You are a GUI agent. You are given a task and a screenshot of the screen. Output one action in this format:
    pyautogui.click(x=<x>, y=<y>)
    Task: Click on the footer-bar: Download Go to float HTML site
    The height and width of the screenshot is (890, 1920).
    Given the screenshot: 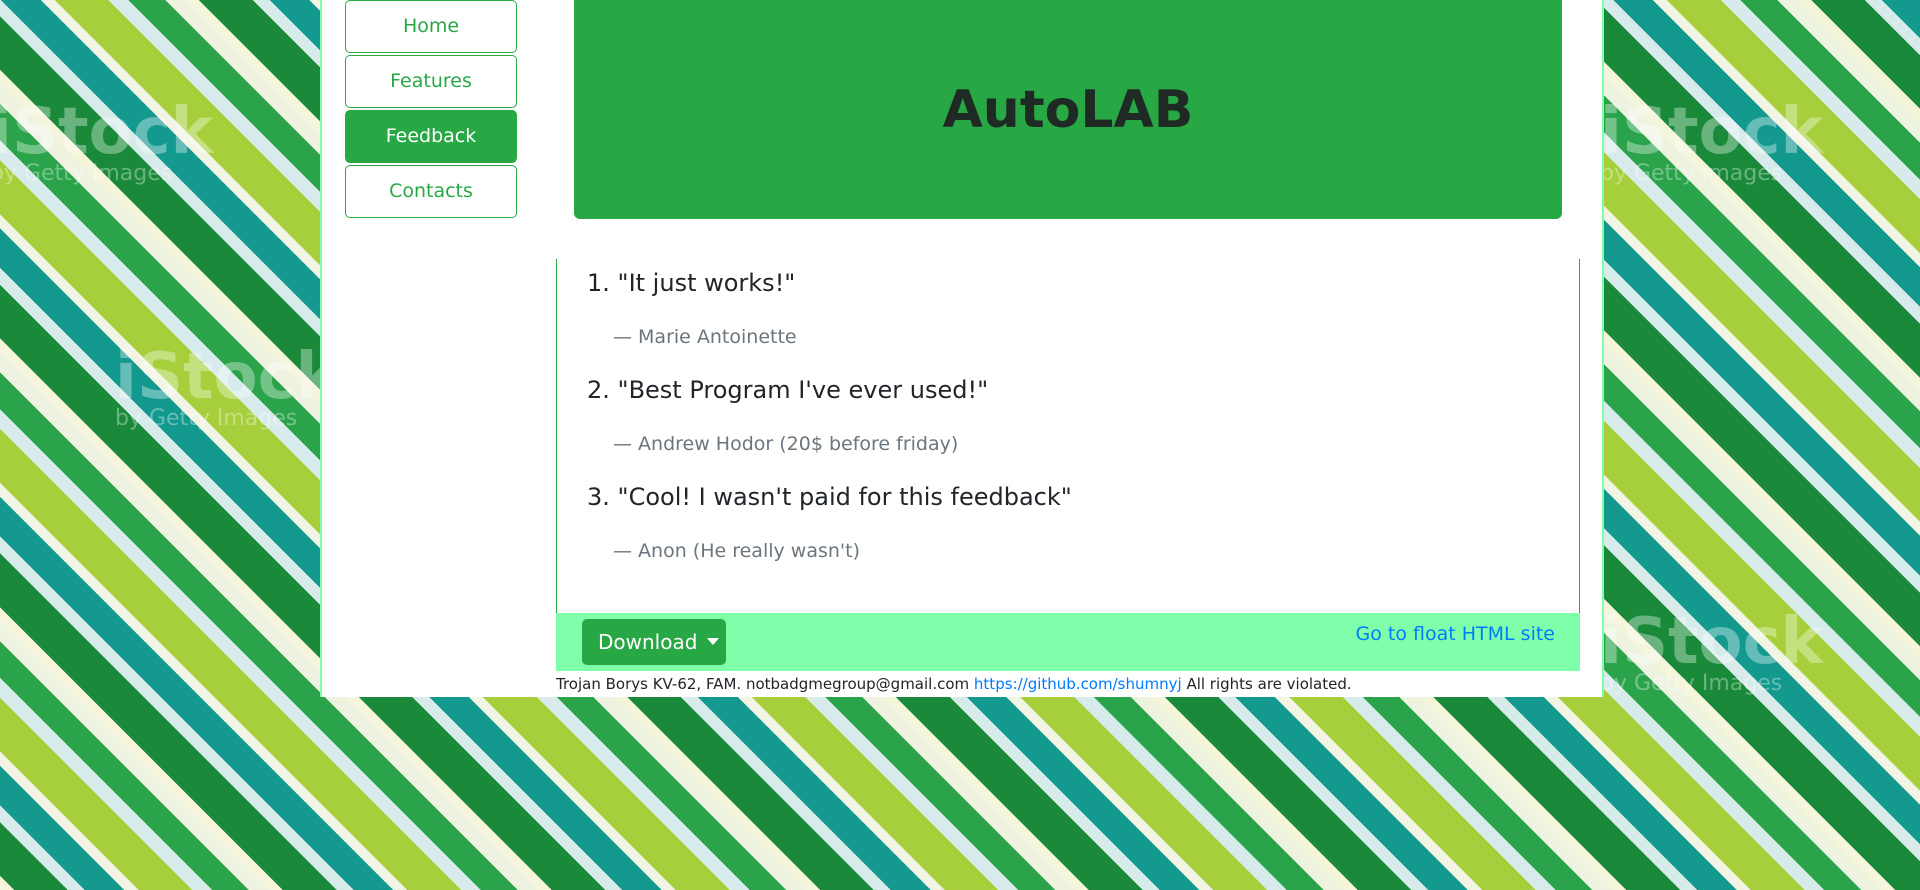 What is the action you would take?
    pyautogui.click(x=1068, y=642)
    